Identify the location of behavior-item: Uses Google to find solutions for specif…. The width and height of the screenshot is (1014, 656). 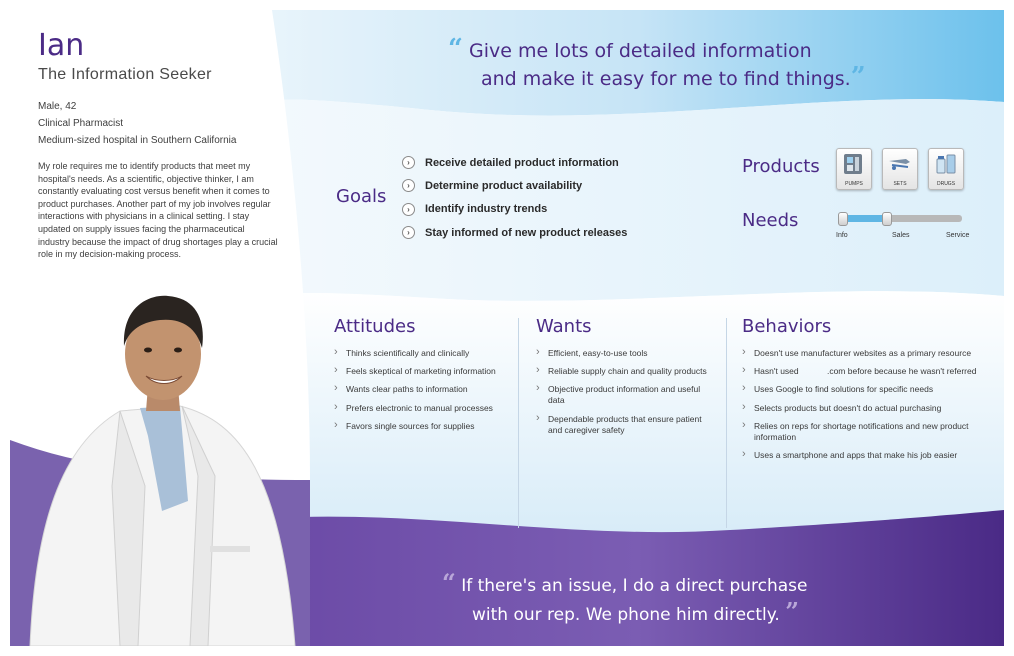
(864, 389).